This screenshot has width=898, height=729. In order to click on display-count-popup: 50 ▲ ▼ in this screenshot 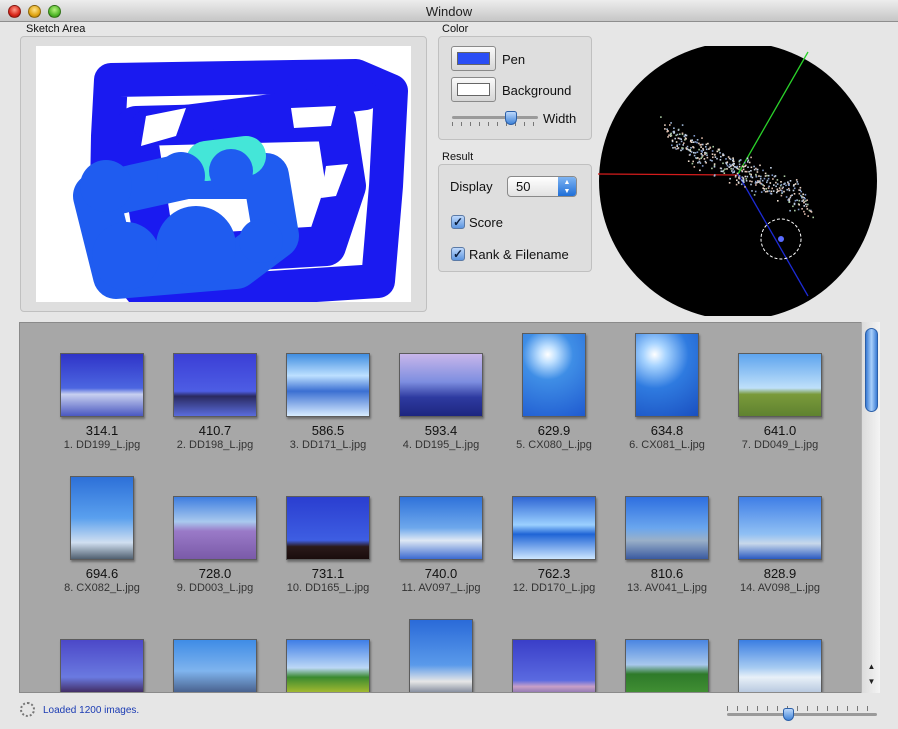, I will do `click(542, 186)`.